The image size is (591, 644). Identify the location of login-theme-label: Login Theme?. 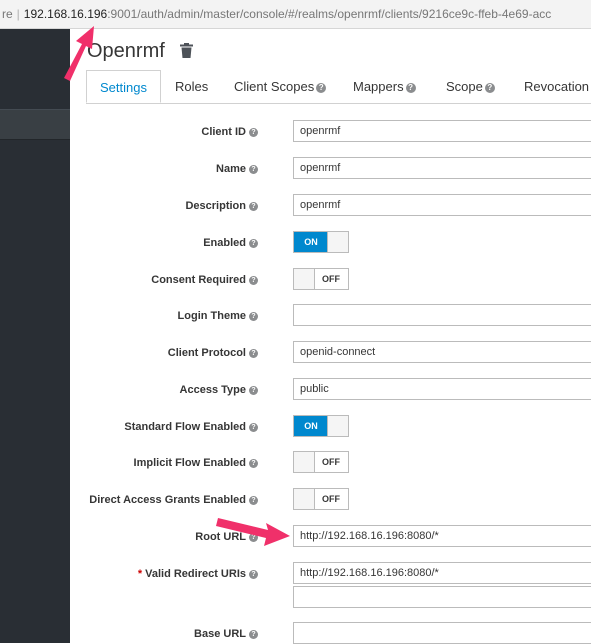
(218, 316).